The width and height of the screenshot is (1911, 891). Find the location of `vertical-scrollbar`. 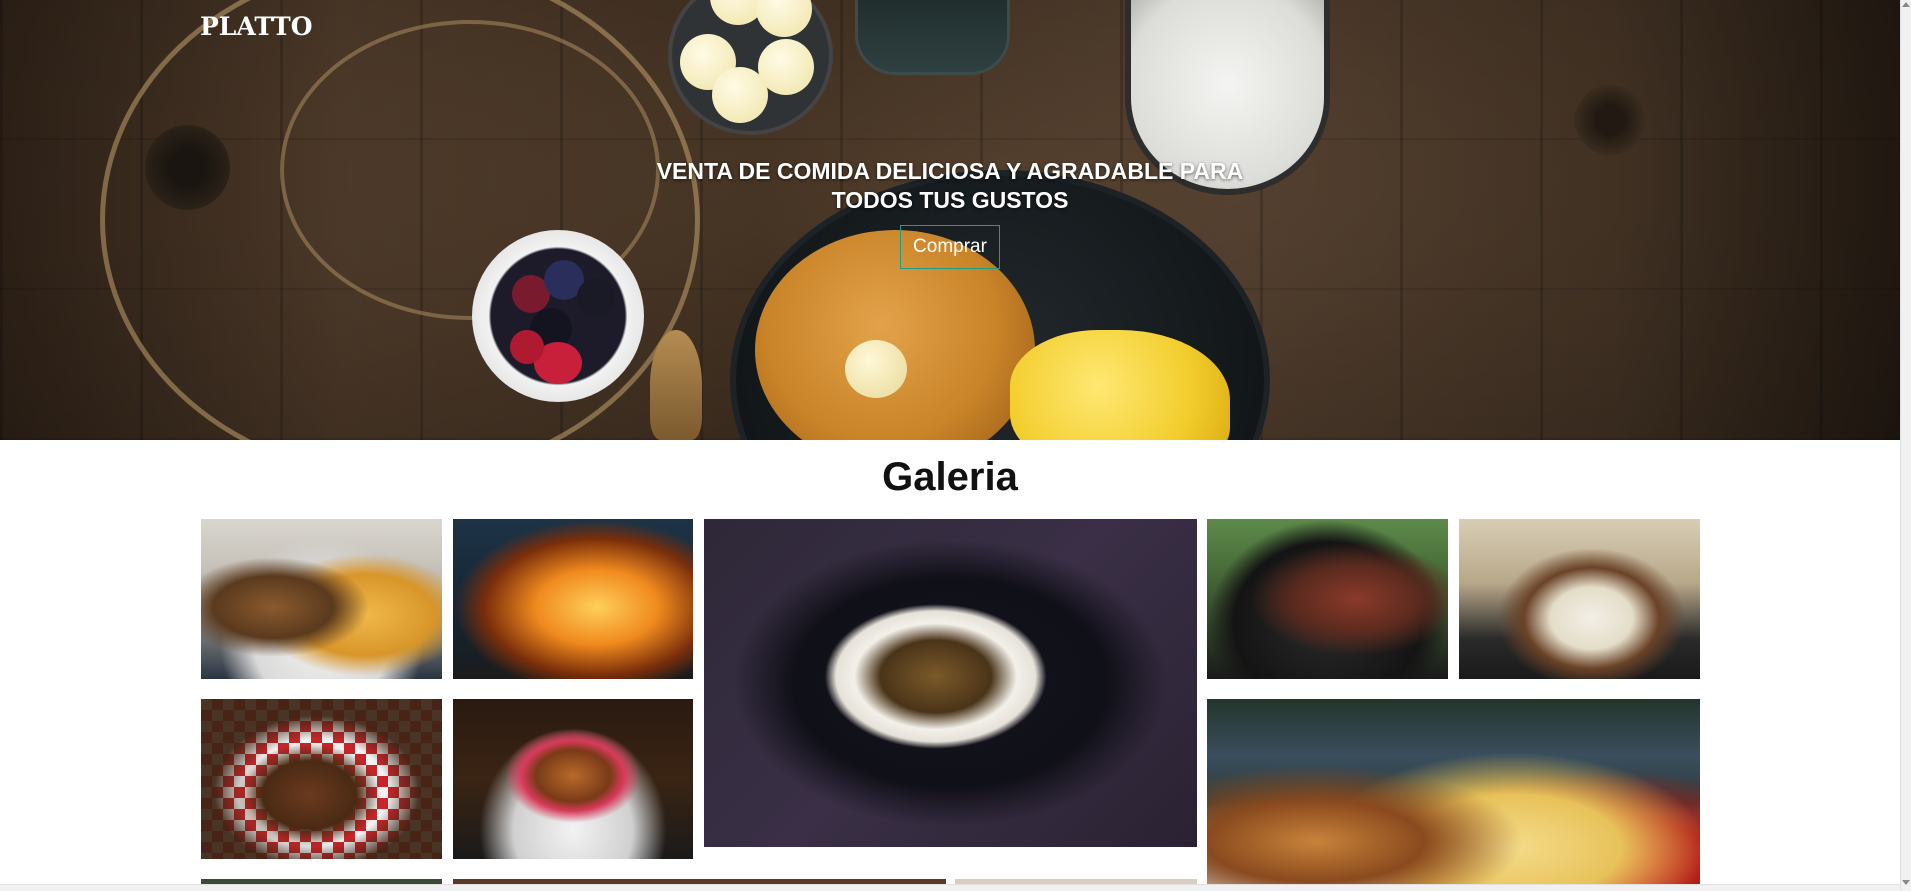

vertical-scrollbar is located at coordinates (1905, 445).